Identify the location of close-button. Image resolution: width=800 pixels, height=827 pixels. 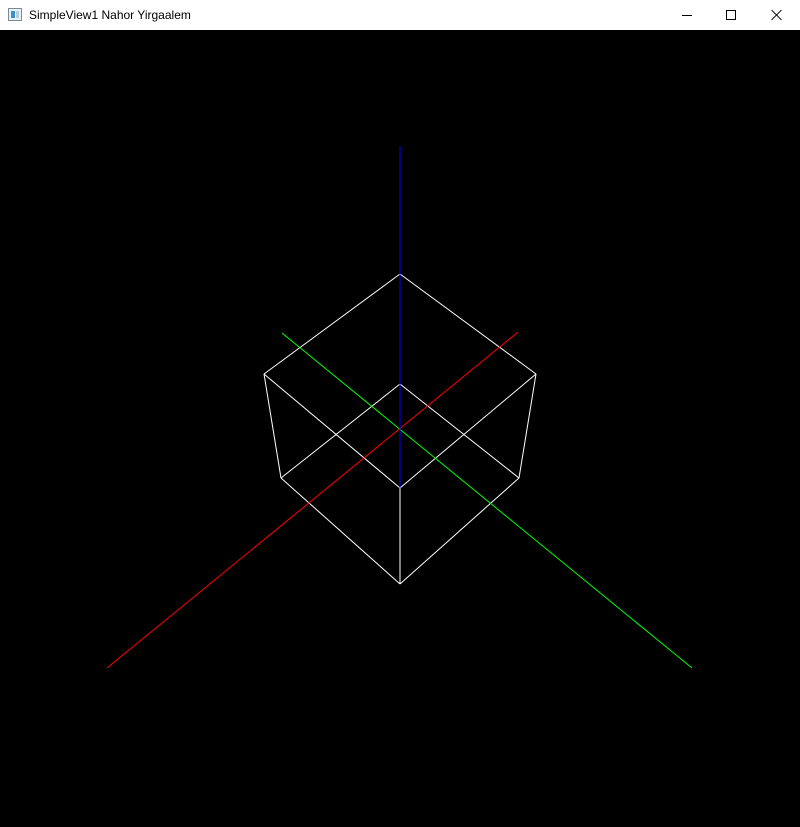
(777, 15).